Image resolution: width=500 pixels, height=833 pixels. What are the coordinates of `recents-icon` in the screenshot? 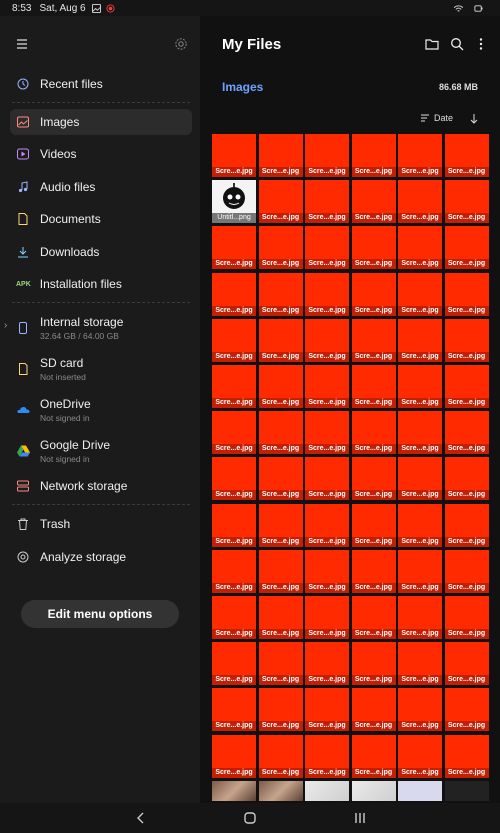 It's located at (360, 818).